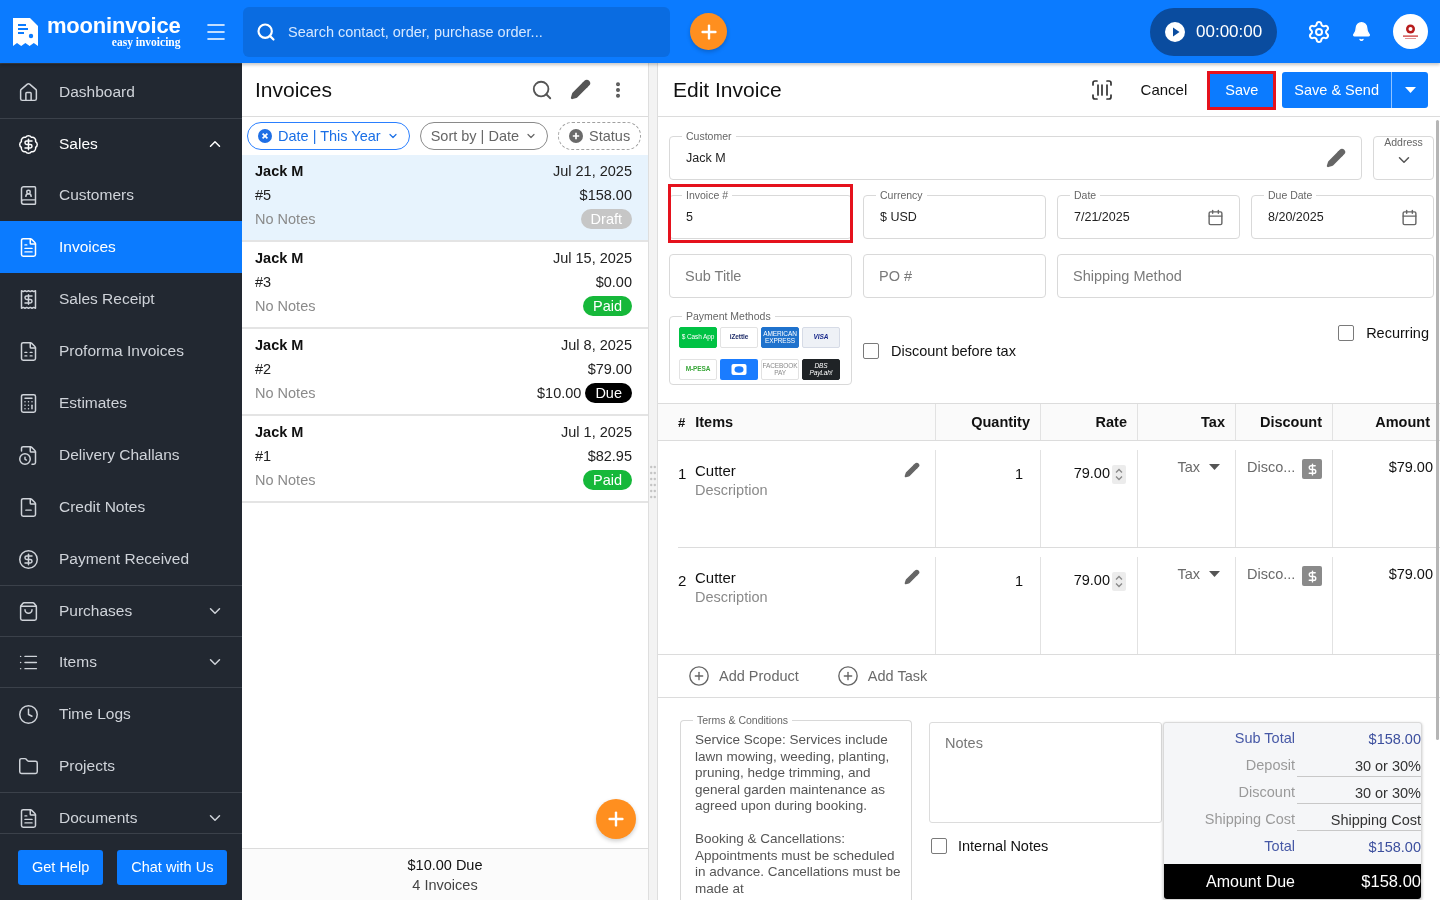 The height and width of the screenshot is (900, 1440). Describe the element at coordinates (608, 393) in the screenshot. I see `status-badge: Due` at that location.